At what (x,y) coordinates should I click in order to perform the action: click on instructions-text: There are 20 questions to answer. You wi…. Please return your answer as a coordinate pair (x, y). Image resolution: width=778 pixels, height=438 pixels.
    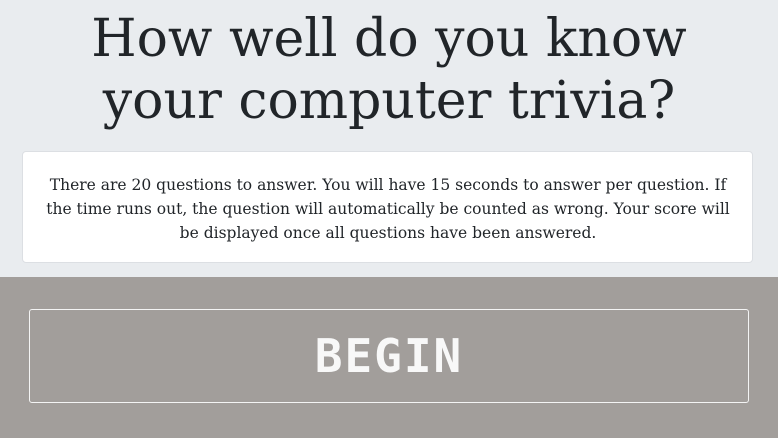
    Looking at the image, I should click on (388, 209).